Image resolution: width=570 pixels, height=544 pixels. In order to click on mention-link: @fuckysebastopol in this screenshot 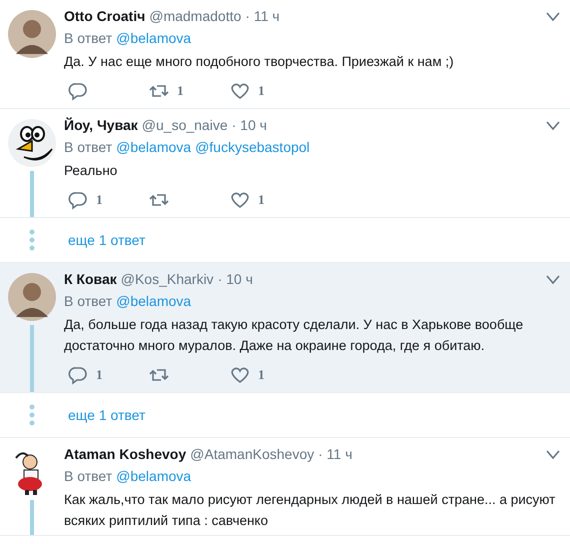, I will do `click(252, 147)`.